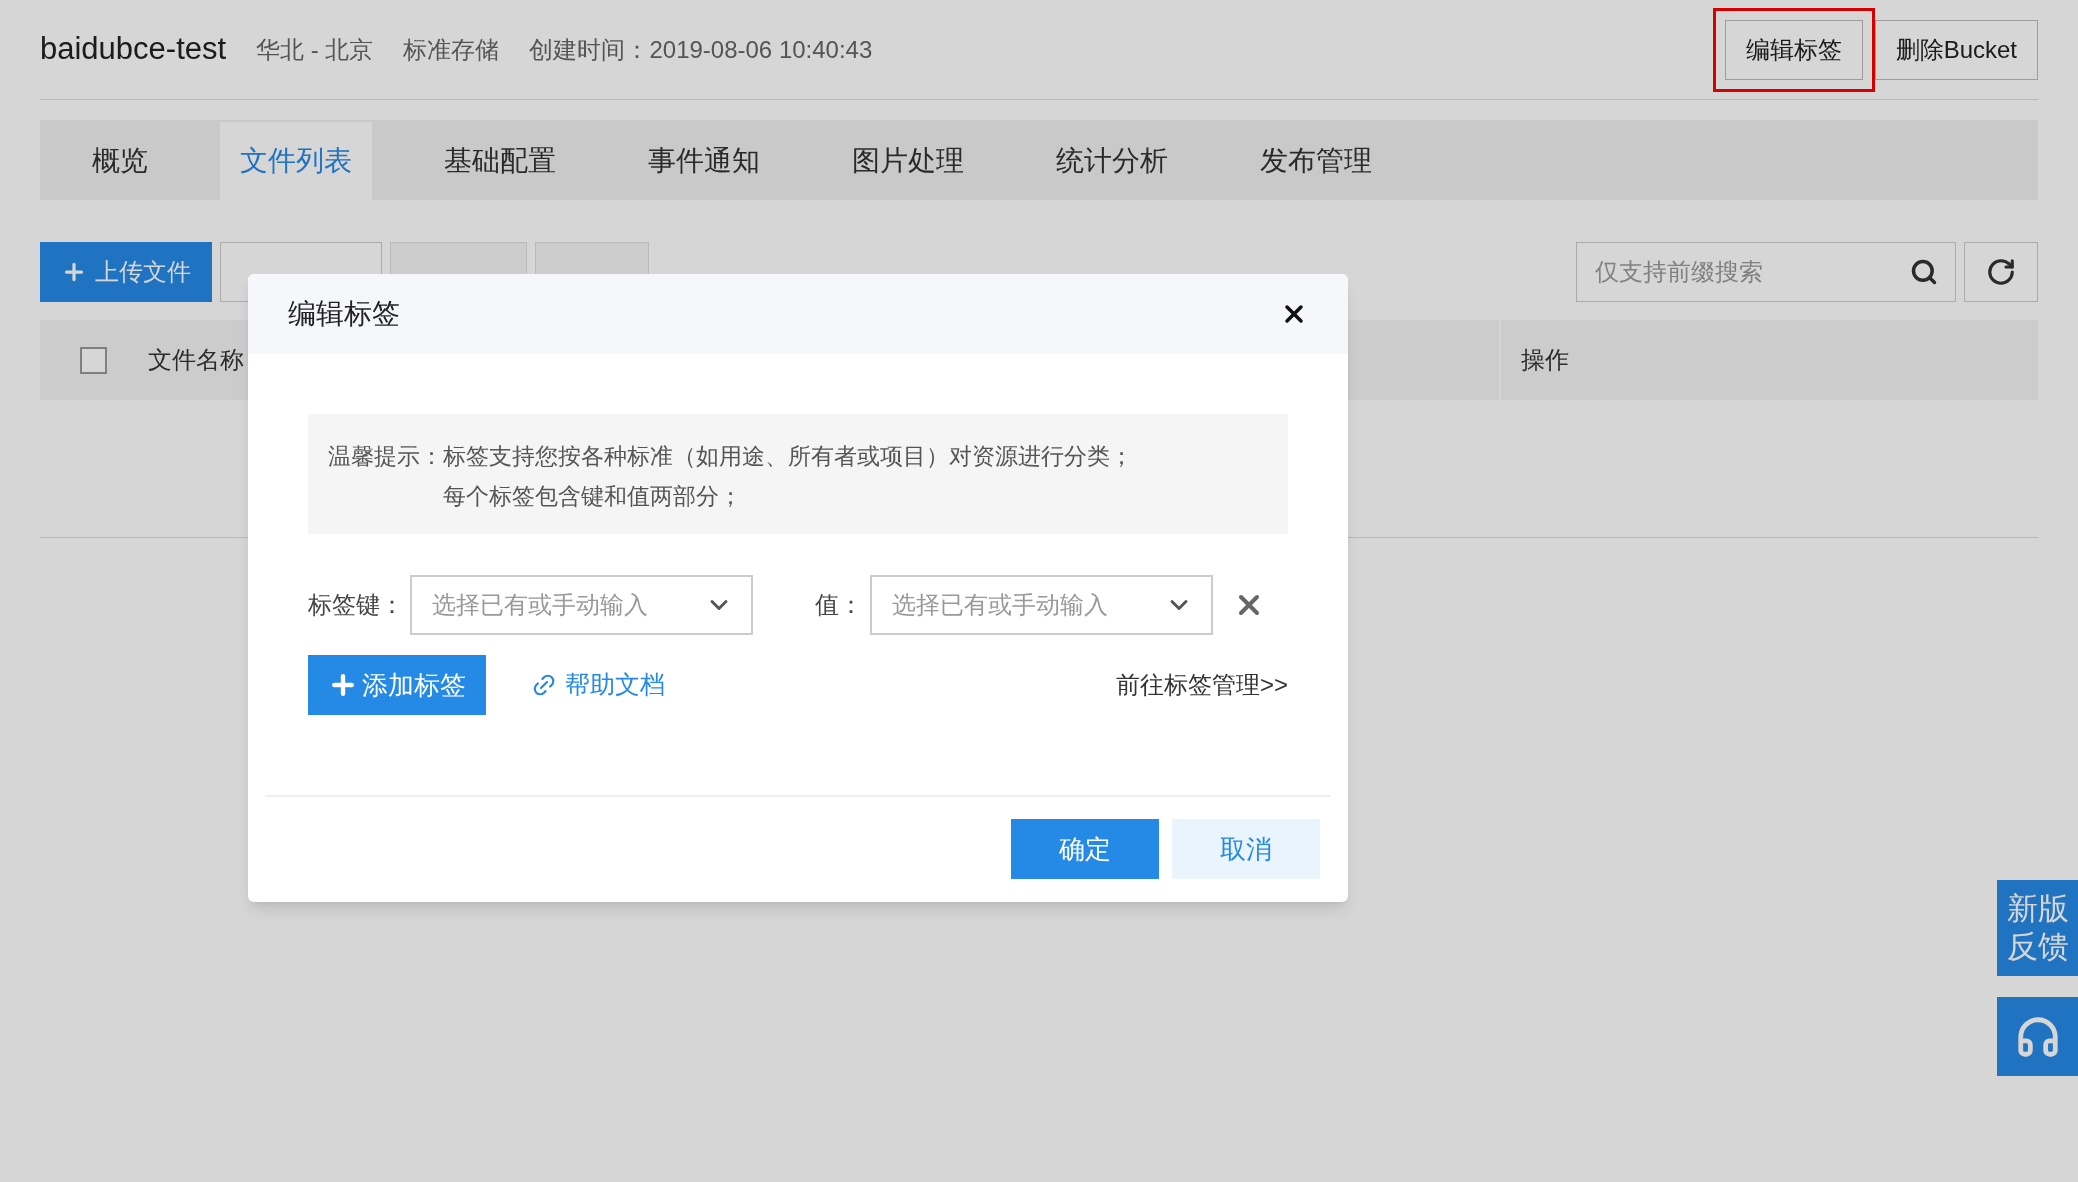 The width and height of the screenshot is (2078, 1182). What do you see at coordinates (451, 49) in the screenshot?
I see `bucket-meta: 标准存储` at bounding box center [451, 49].